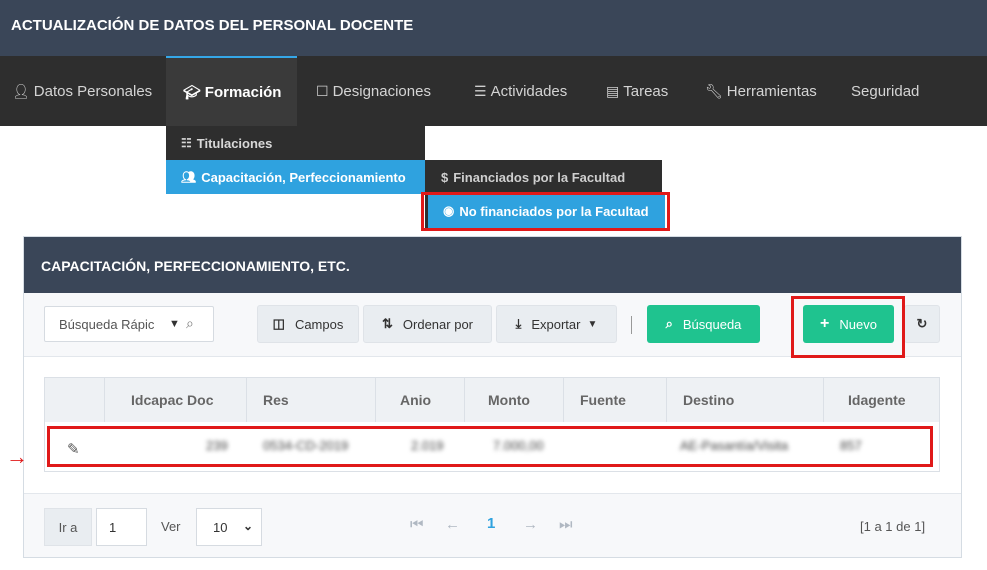 This screenshot has height=570, width=987. I want to click on column-header: Destino, so click(745, 400).